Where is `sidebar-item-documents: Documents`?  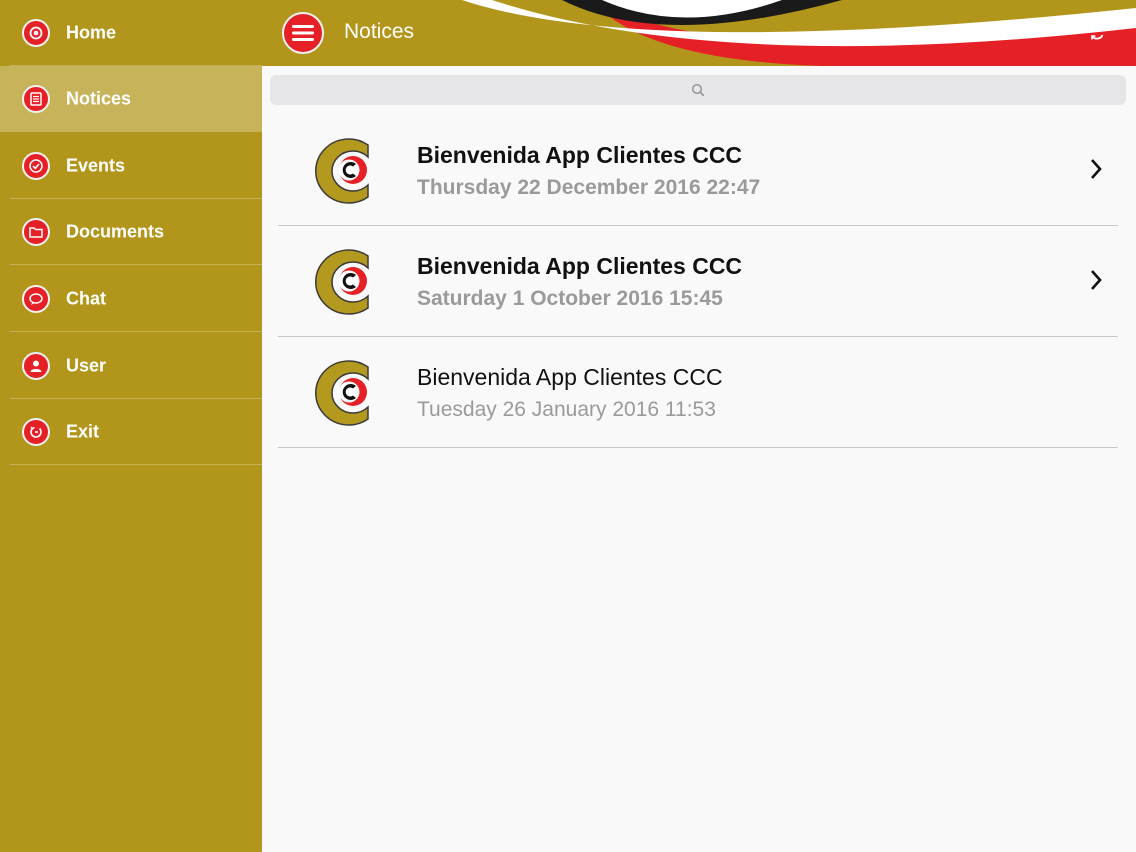 sidebar-item-documents: Documents is located at coordinates (131, 232).